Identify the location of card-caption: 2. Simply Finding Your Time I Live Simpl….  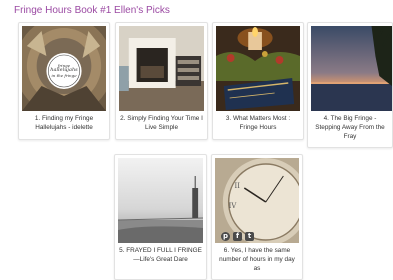
(161, 123).